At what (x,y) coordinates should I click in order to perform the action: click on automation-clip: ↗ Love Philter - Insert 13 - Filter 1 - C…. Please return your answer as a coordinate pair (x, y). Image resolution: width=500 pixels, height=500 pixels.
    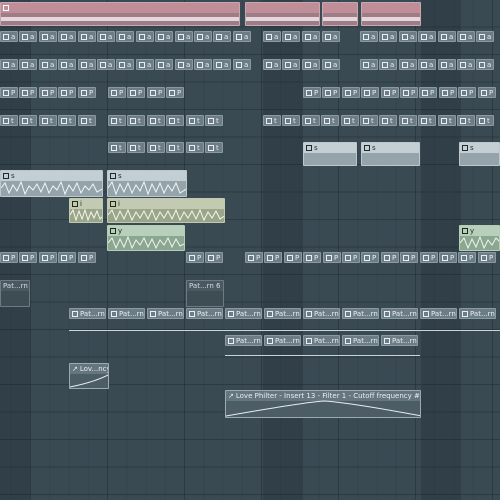
    Looking at the image, I should click on (323, 404).